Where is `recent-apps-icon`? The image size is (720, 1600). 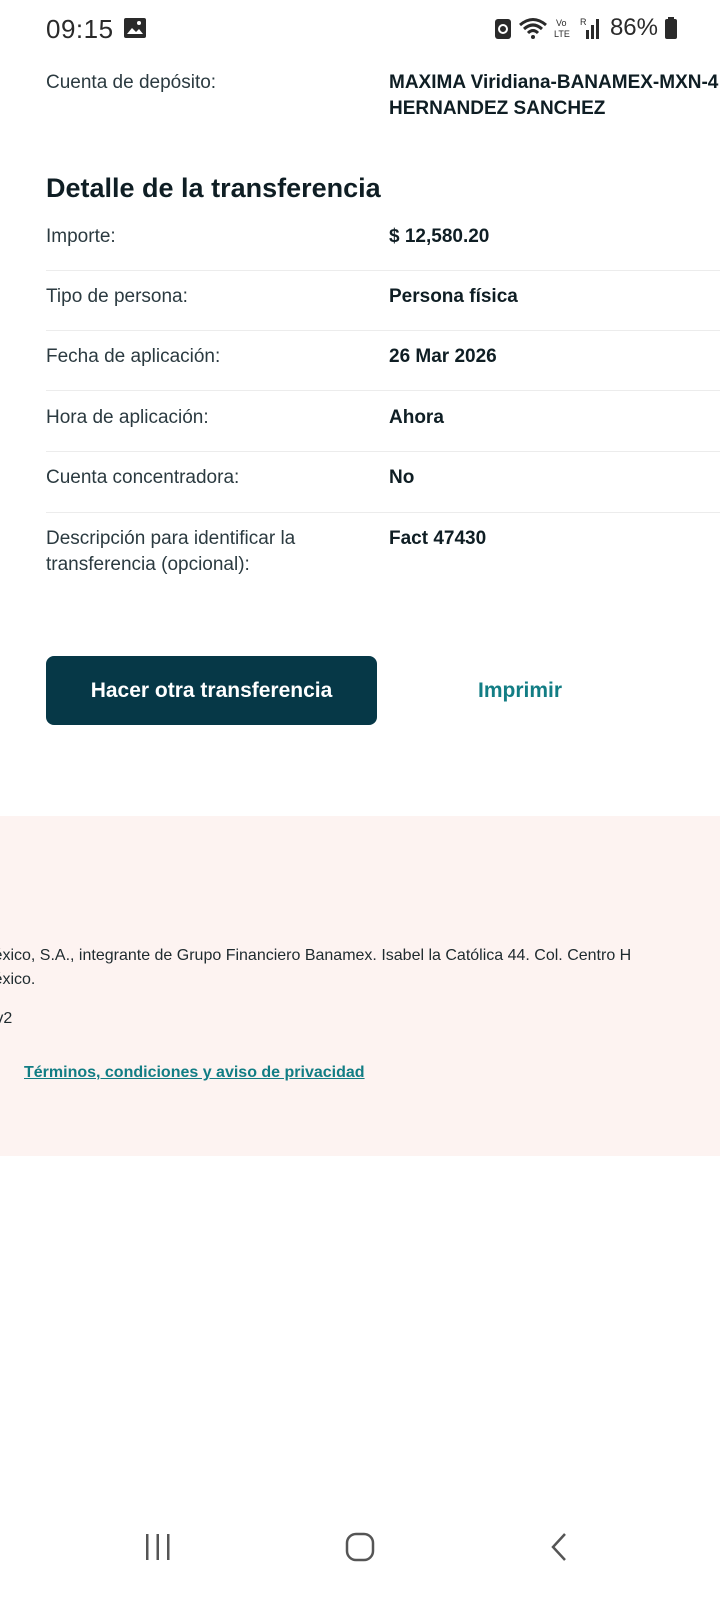 recent-apps-icon is located at coordinates (158, 1547).